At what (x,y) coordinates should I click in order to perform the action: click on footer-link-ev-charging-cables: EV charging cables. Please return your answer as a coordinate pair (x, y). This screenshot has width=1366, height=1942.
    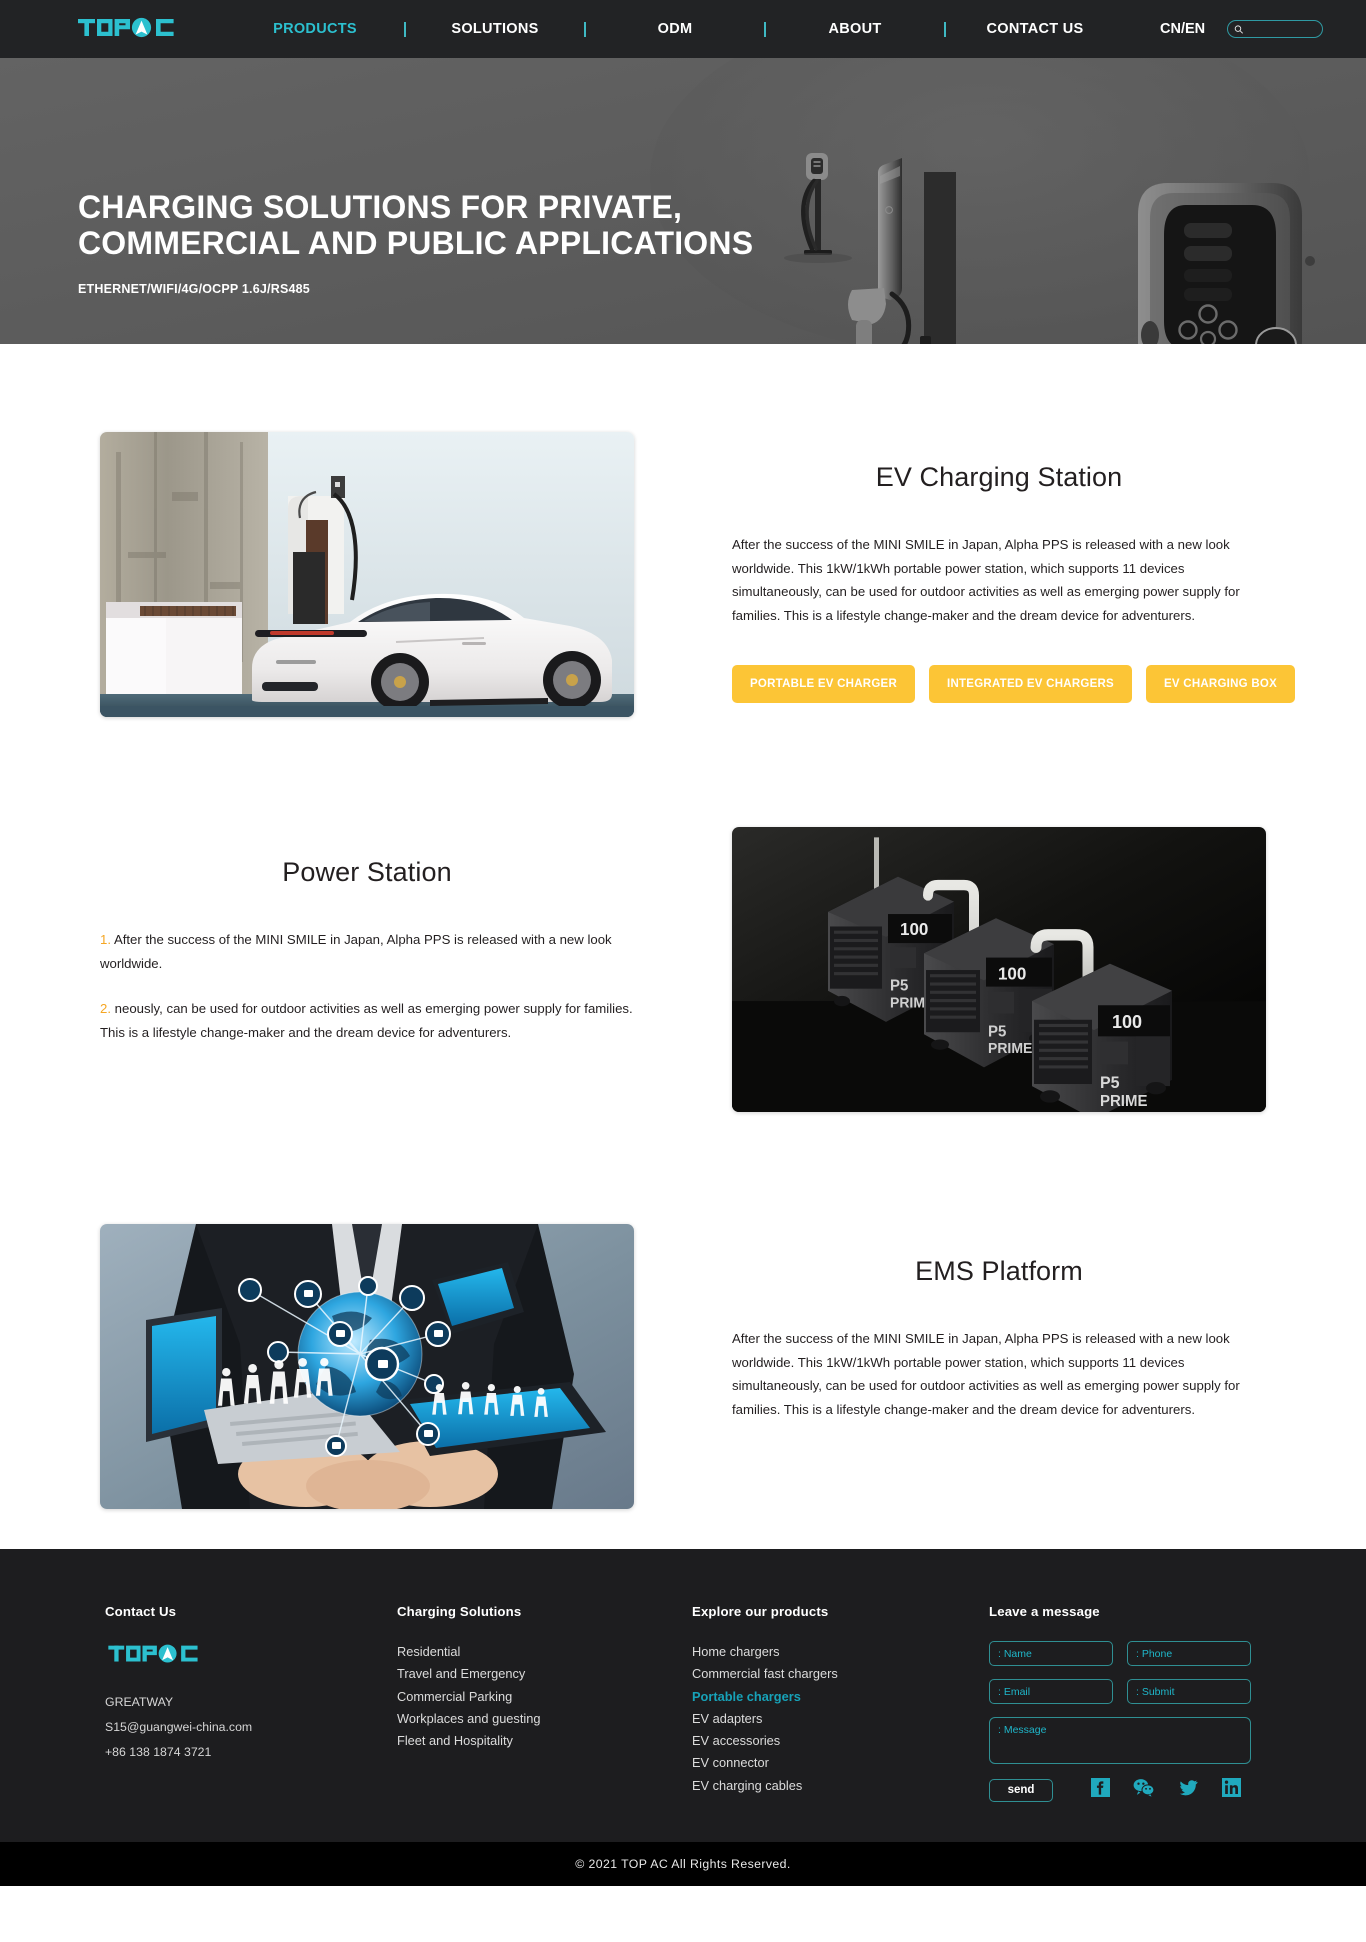
    Looking at the image, I should click on (840, 1786).